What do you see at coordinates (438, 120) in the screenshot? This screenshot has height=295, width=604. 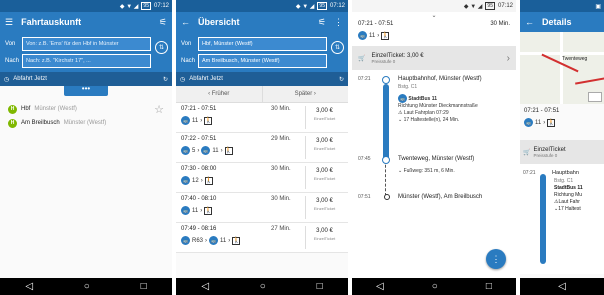 I see `halts-row: ⌄ 17 Haltestelle(n), 24 Min.` at bounding box center [438, 120].